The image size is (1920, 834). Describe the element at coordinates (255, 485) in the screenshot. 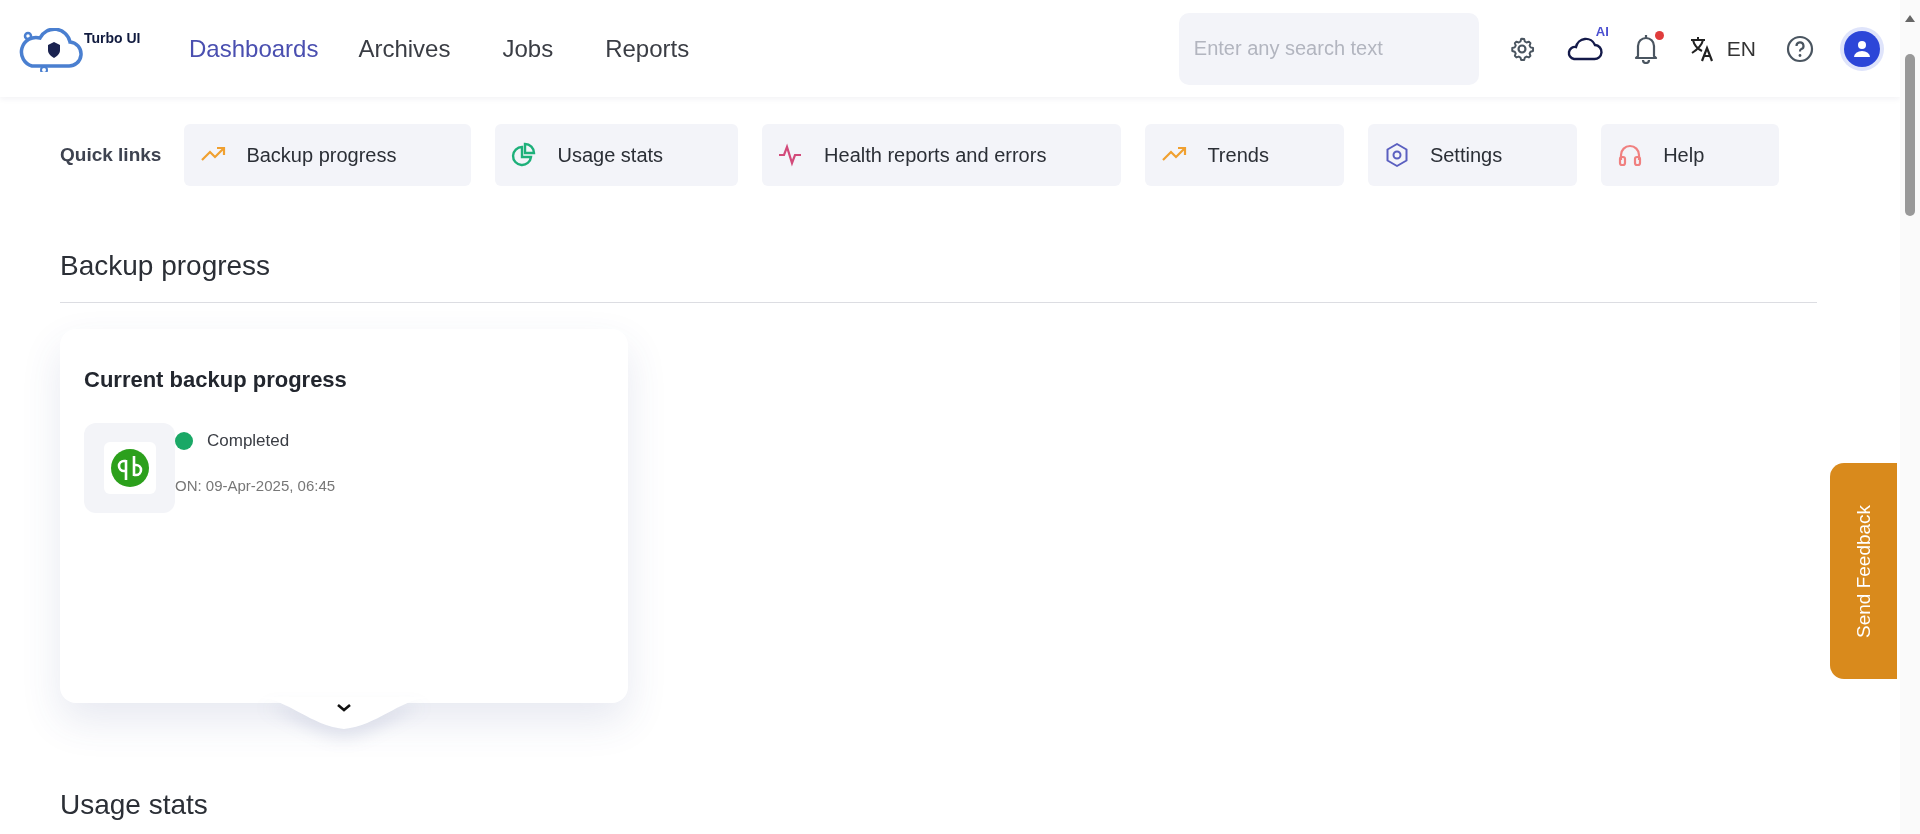

I see `timestamp: ON: 09-Apr-2025, 06:45` at that location.